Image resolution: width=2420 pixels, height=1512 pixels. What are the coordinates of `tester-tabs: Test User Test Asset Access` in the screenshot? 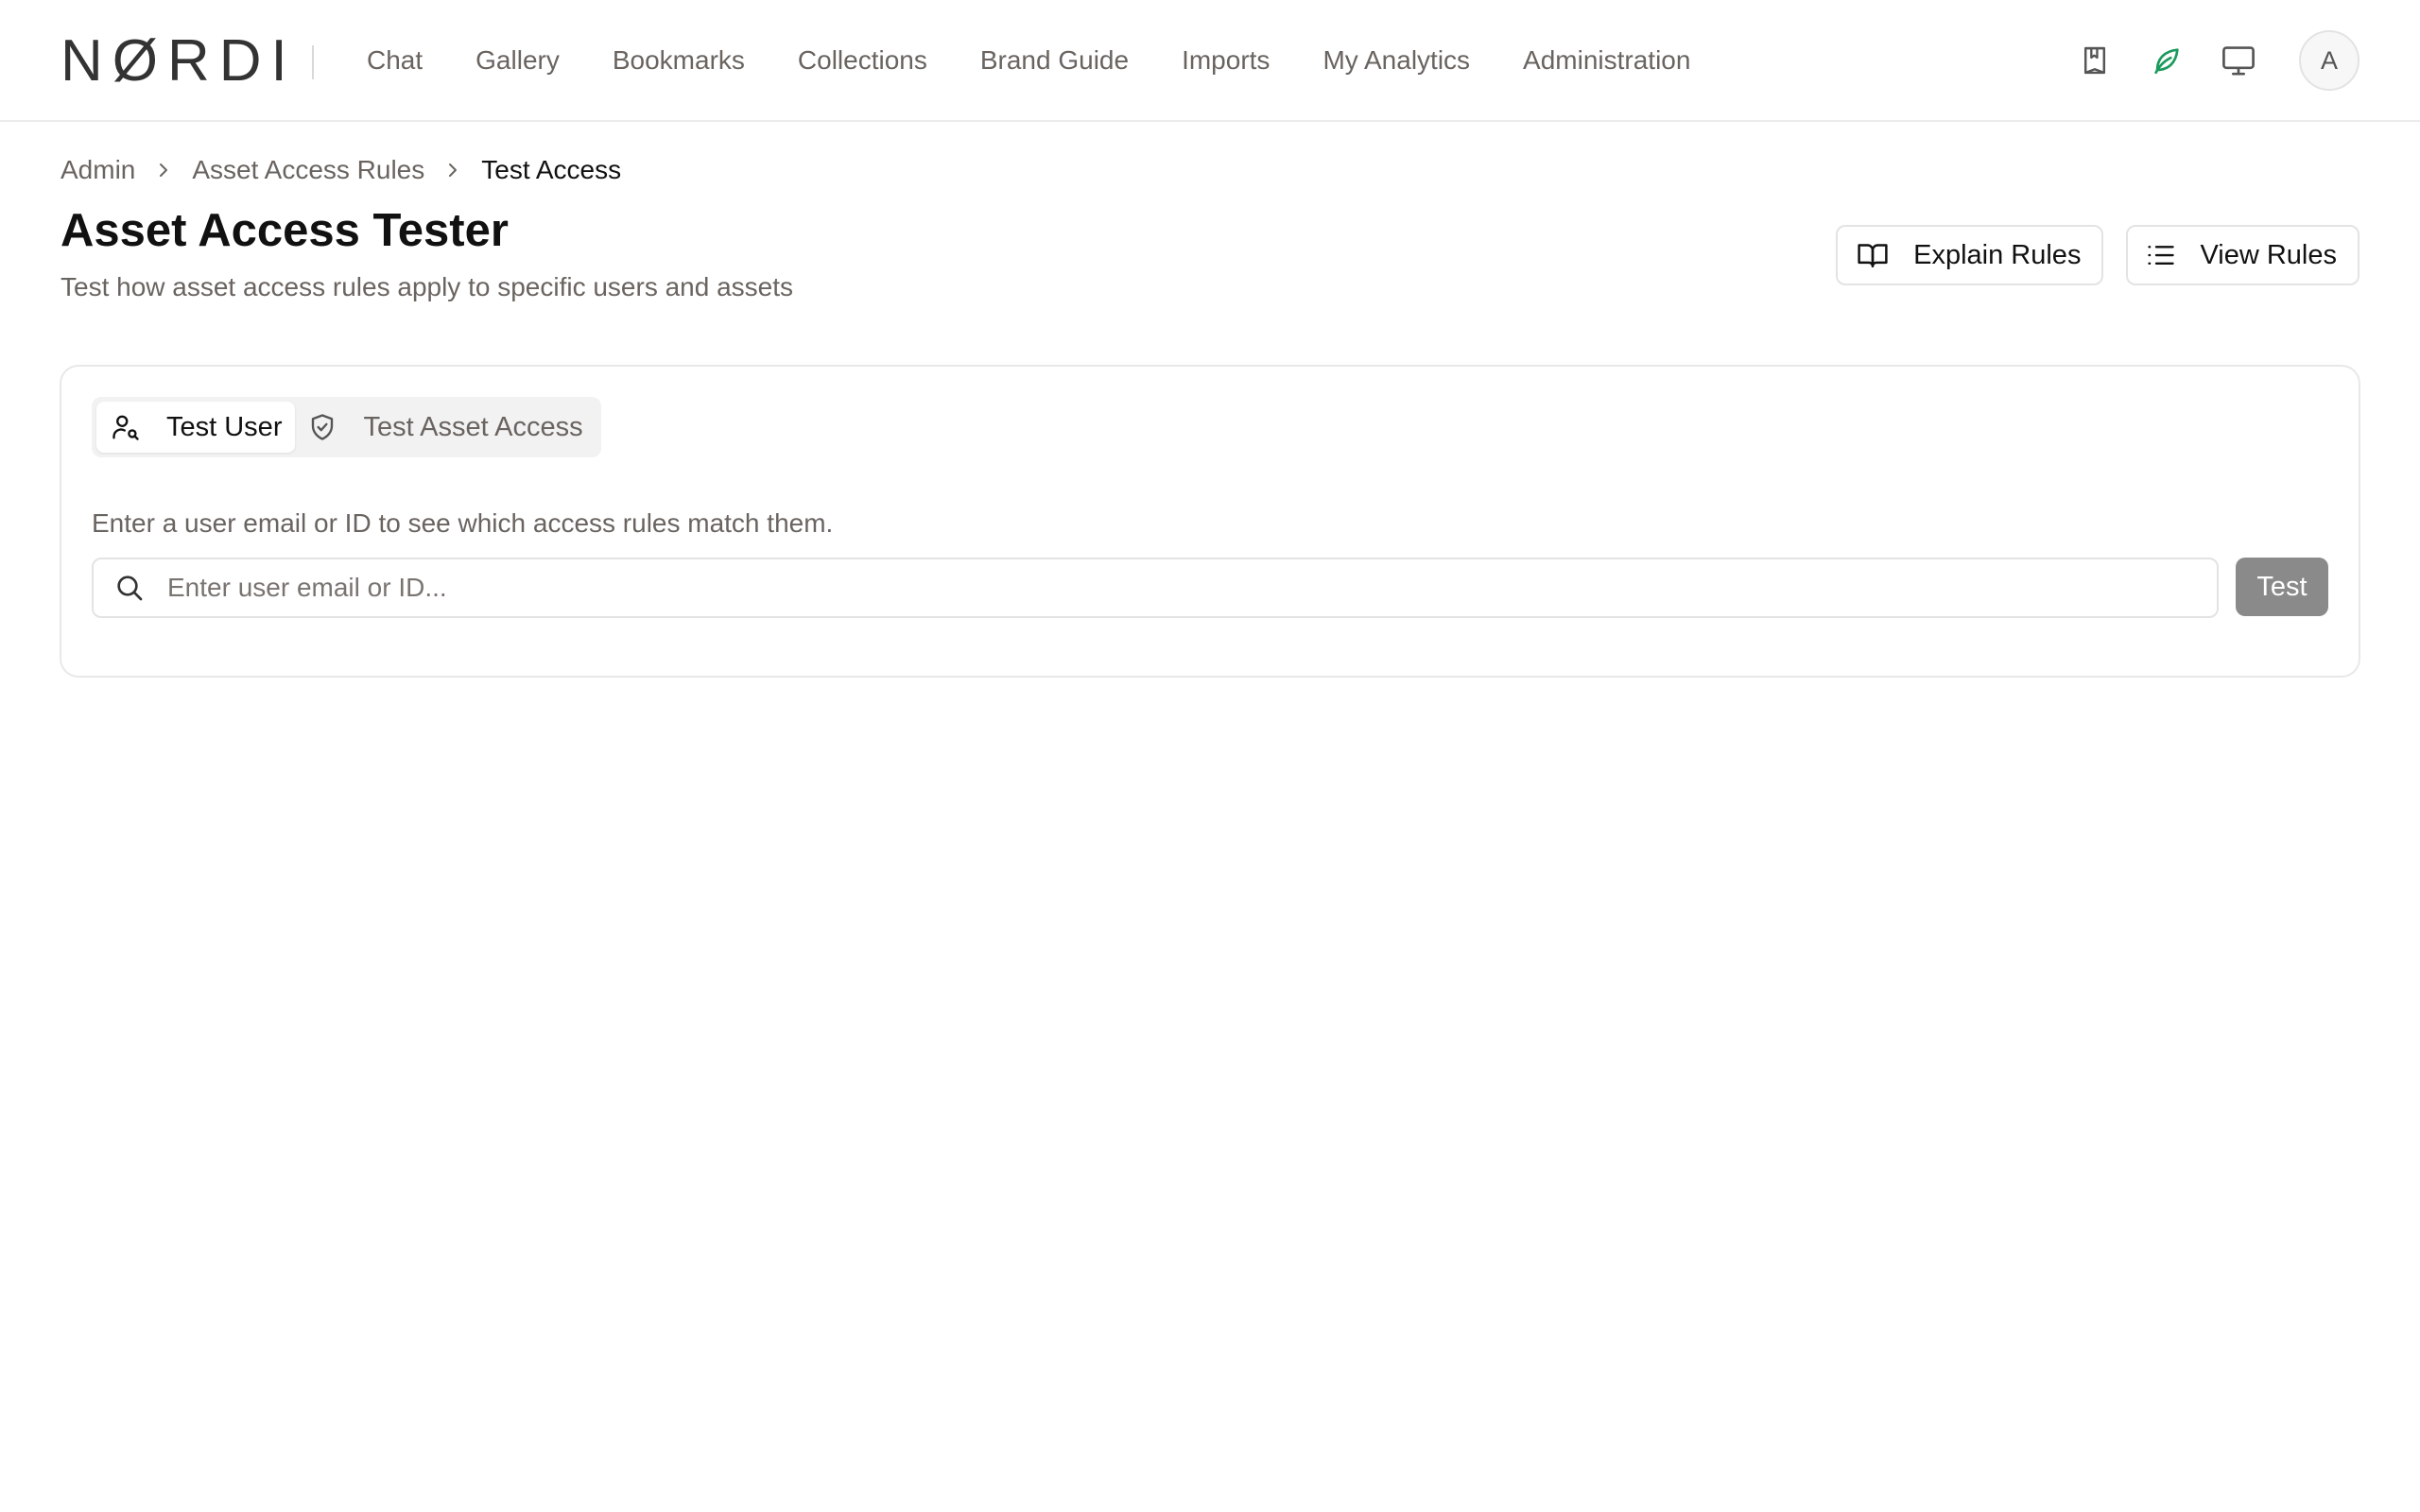 It's located at (346, 427).